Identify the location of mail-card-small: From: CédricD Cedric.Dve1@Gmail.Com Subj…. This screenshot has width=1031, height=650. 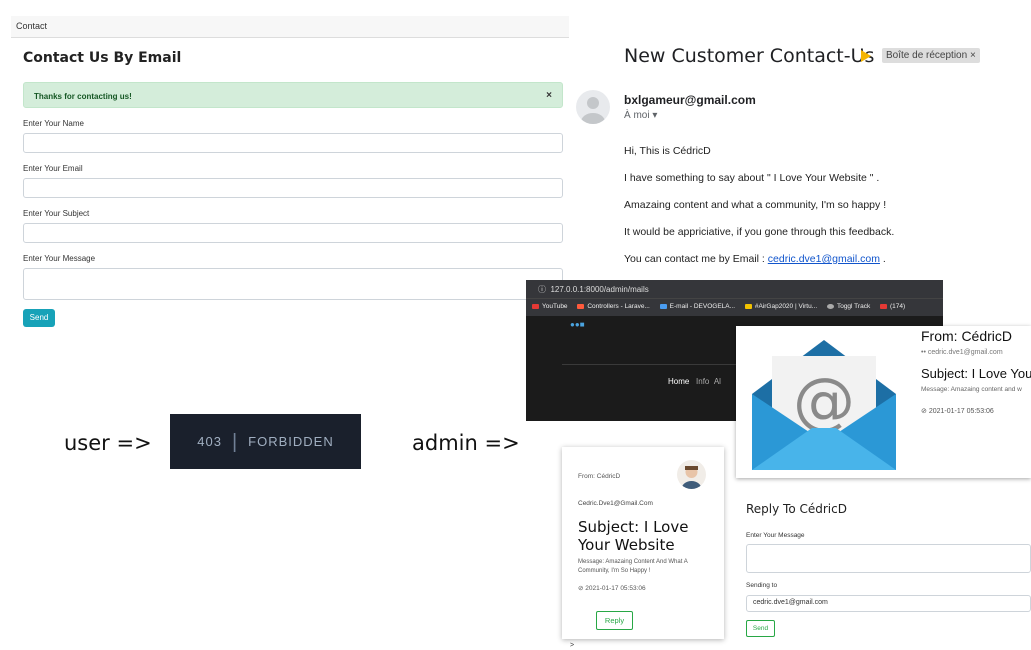
(643, 548).